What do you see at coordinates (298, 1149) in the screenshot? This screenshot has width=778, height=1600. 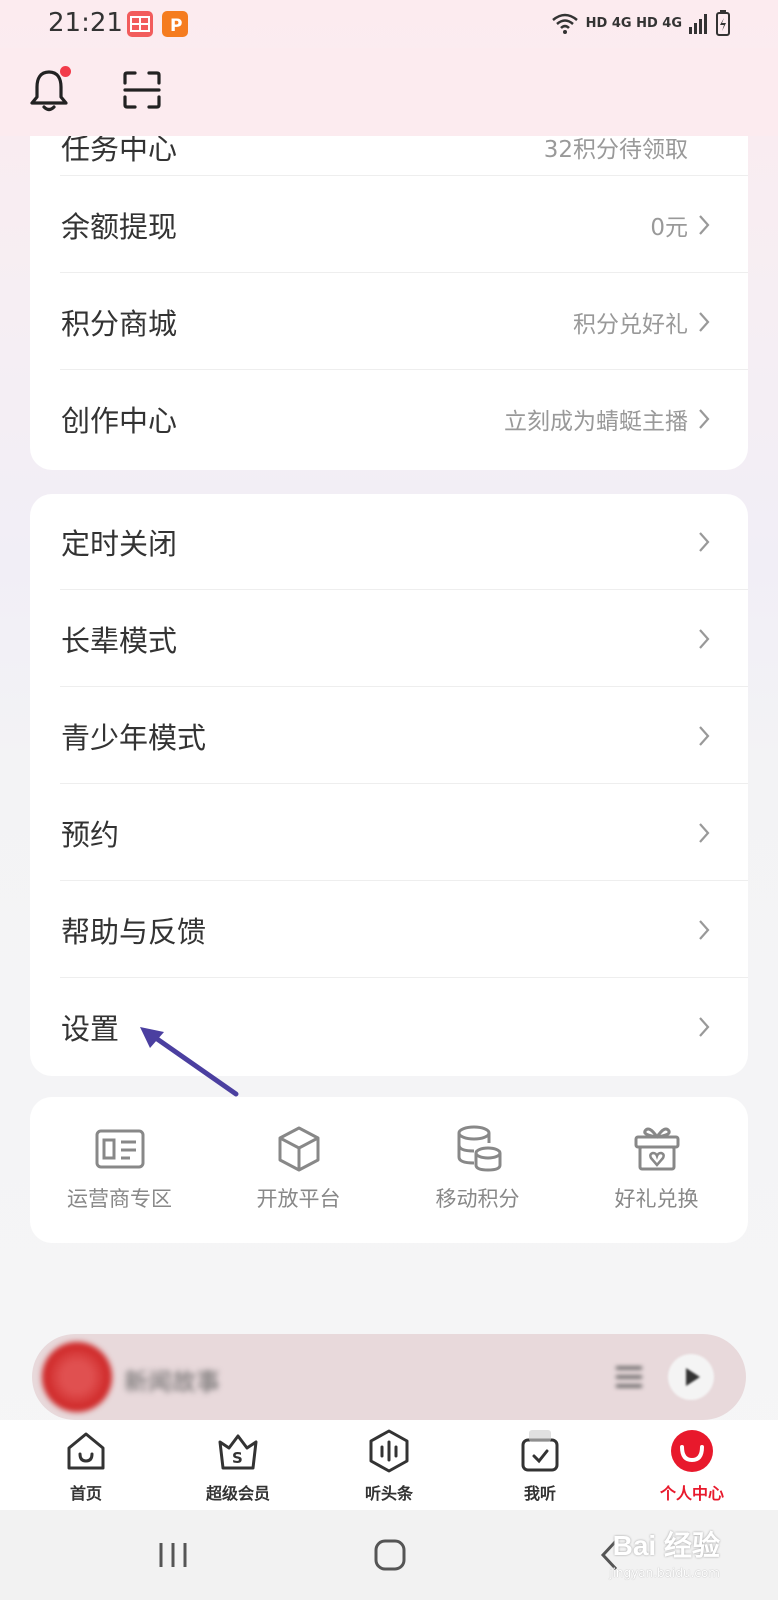 I see `cube-icon` at bounding box center [298, 1149].